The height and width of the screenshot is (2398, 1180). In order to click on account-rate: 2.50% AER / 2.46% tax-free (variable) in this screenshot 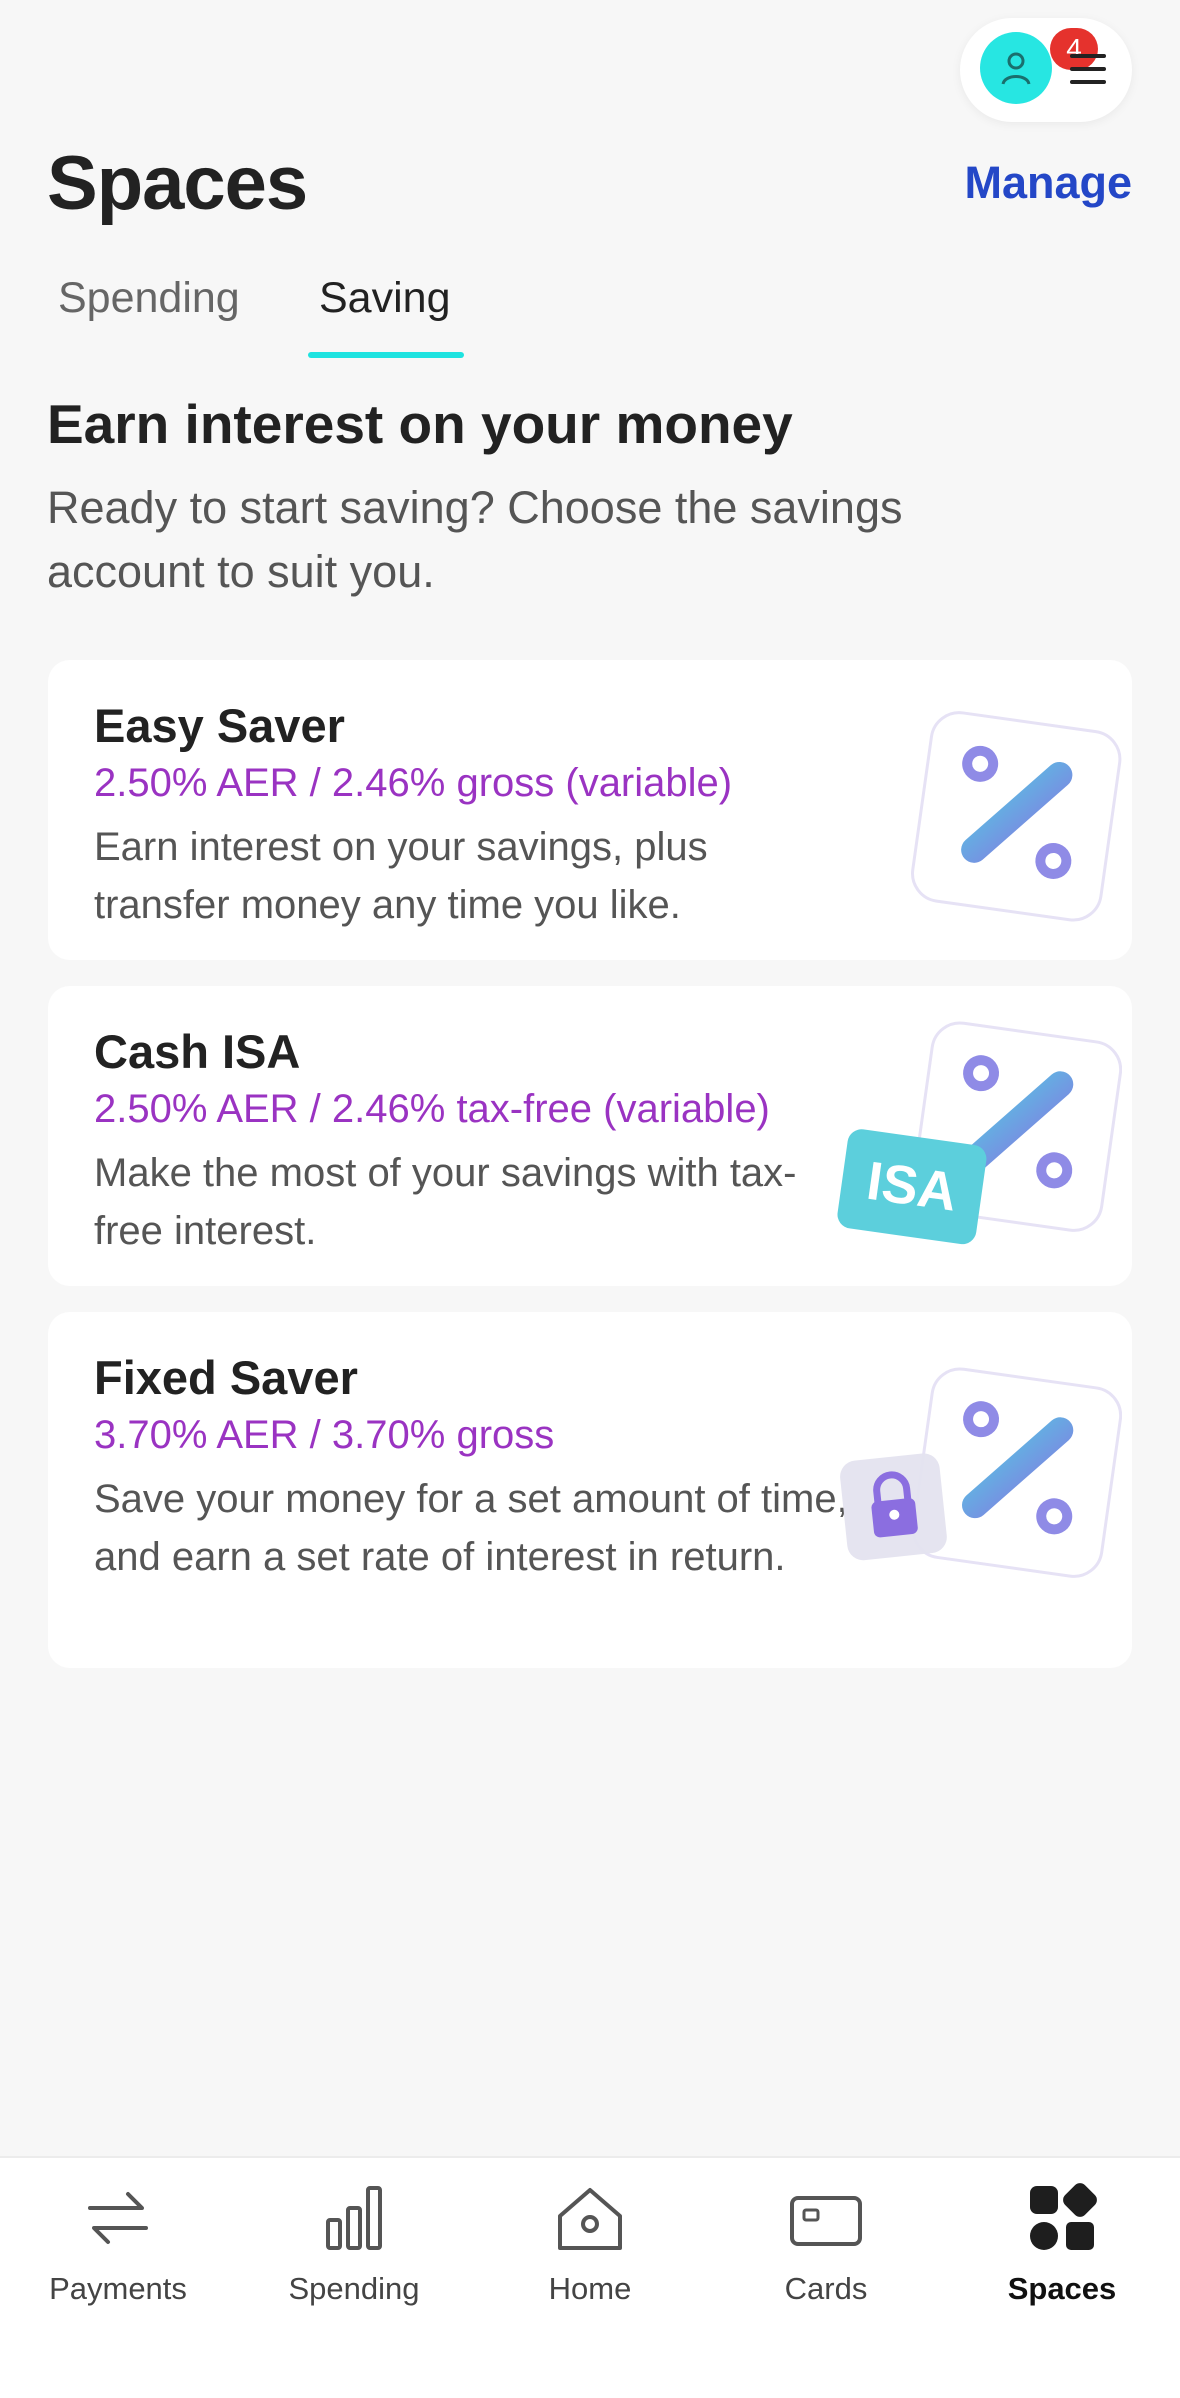, I will do `click(432, 1109)`.